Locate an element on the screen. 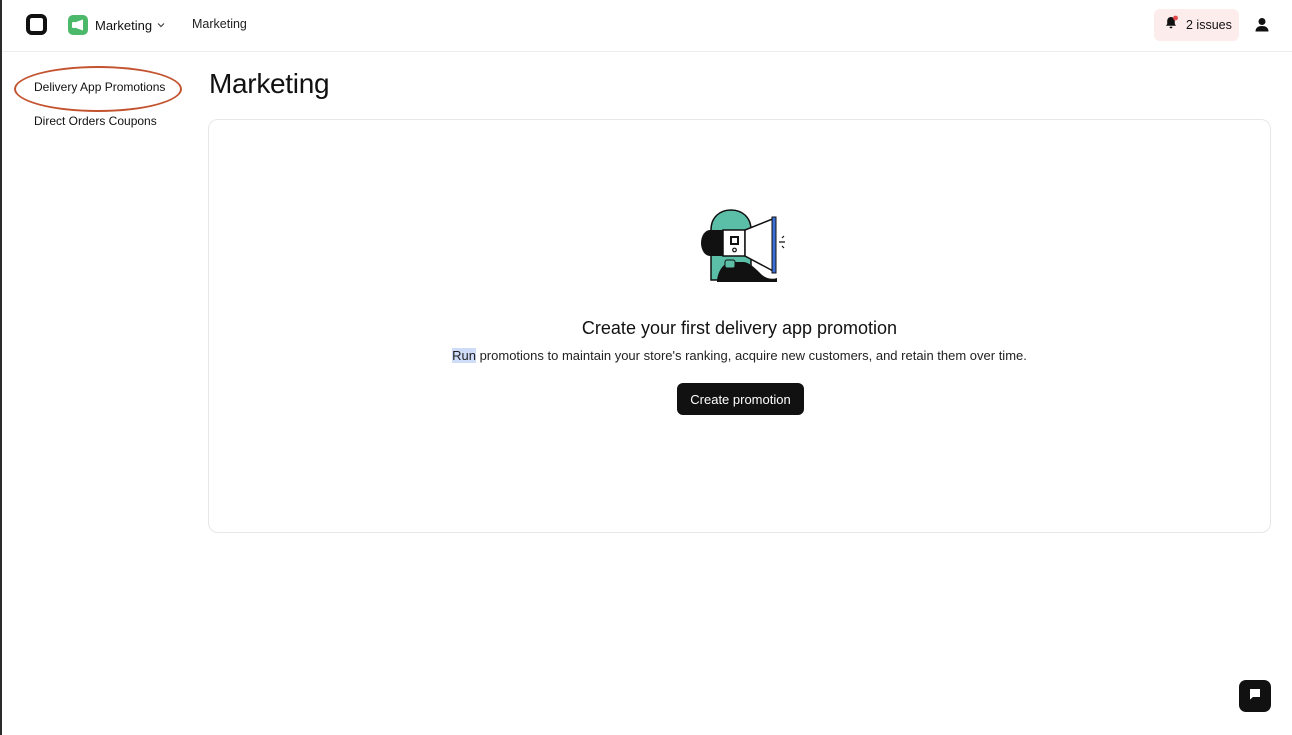 This screenshot has width=1292, height=735. bell-icon is located at coordinates (1171, 25).